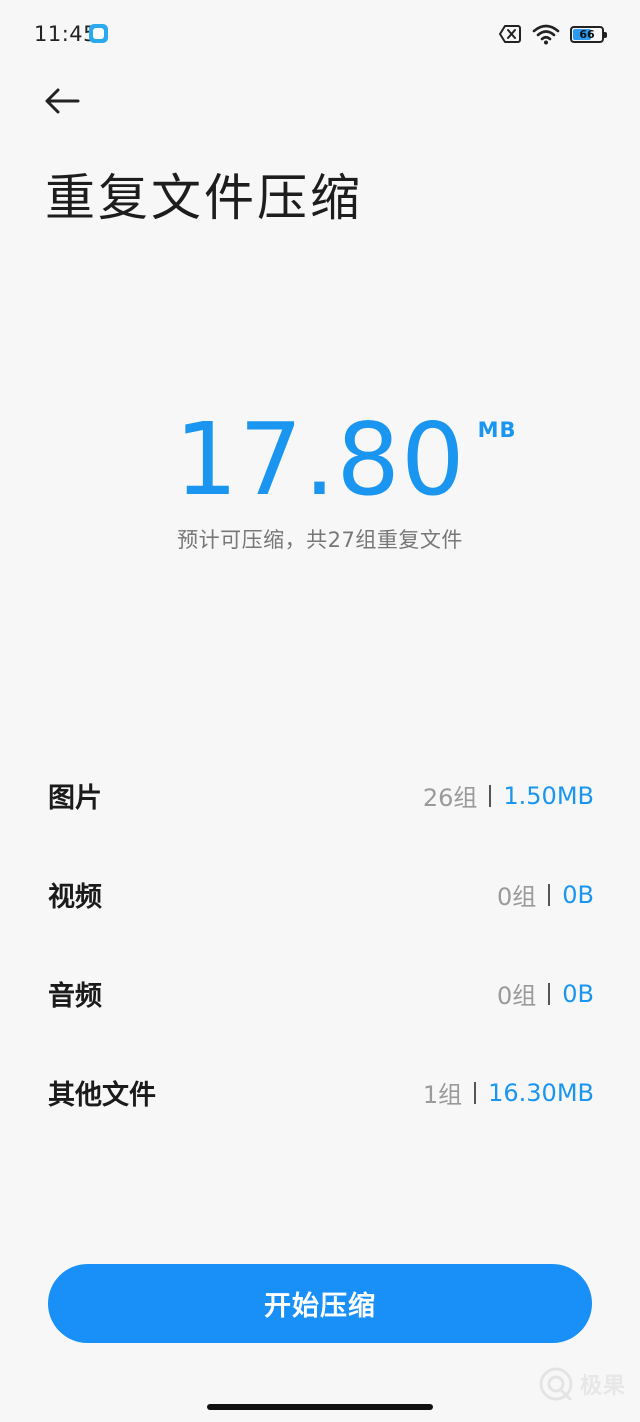 The height and width of the screenshot is (1422, 640). Describe the element at coordinates (75, 897) in the screenshot. I see `category-name: 视频` at that location.